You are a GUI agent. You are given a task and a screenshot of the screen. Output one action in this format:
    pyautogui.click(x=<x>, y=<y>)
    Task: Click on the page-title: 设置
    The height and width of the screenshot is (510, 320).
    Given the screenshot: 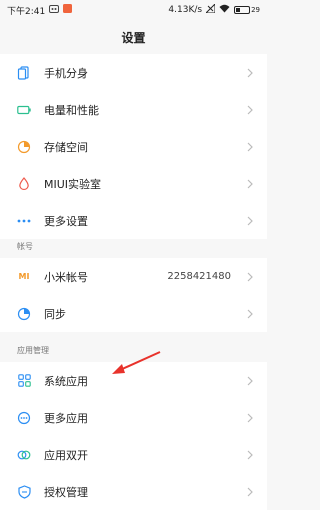 What is the action you would take?
    pyautogui.click(x=133, y=37)
    